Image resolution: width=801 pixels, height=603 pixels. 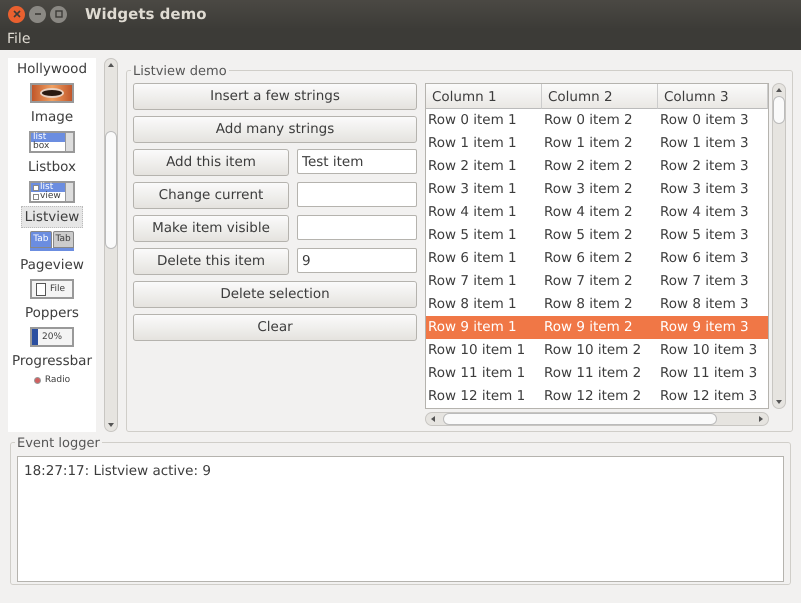 What do you see at coordinates (713, 120) in the screenshot?
I see `table-cell: Row 0 item 3` at bounding box center [713, 120].